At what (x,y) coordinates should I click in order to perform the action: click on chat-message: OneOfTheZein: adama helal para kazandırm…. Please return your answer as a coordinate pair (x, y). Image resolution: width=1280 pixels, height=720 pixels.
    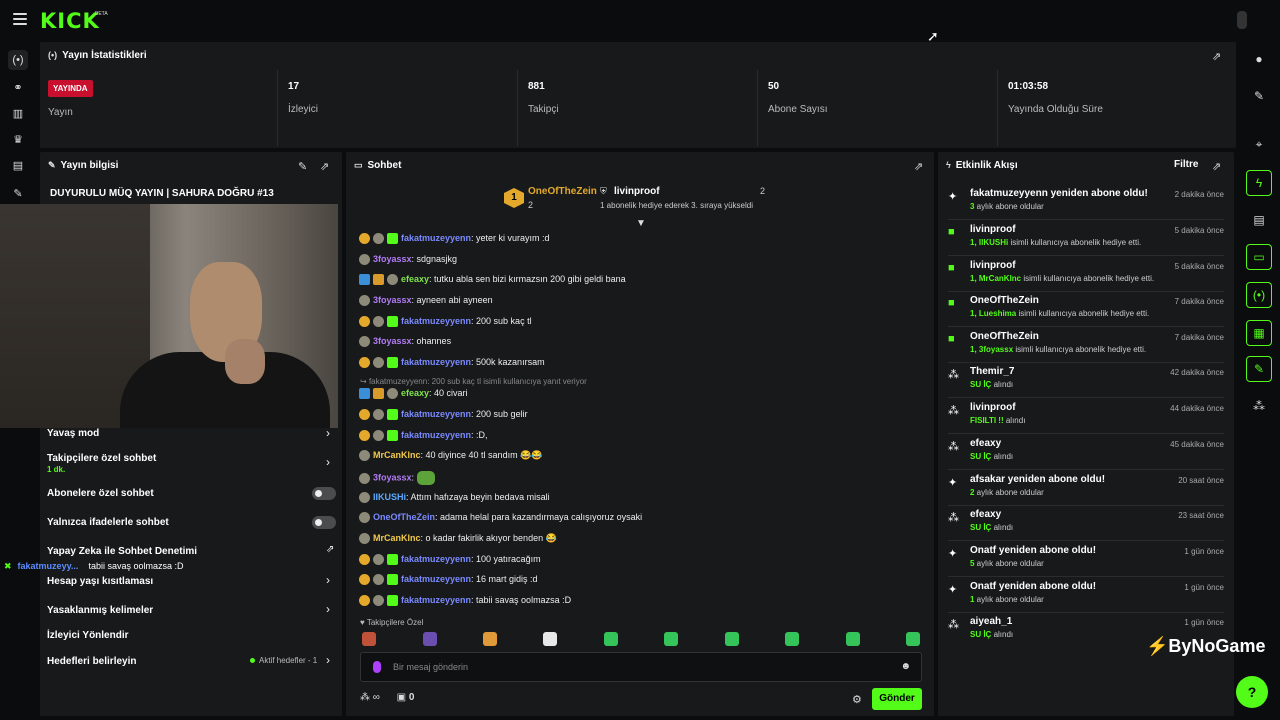
    Looking at the image, I should click on (500, 518).